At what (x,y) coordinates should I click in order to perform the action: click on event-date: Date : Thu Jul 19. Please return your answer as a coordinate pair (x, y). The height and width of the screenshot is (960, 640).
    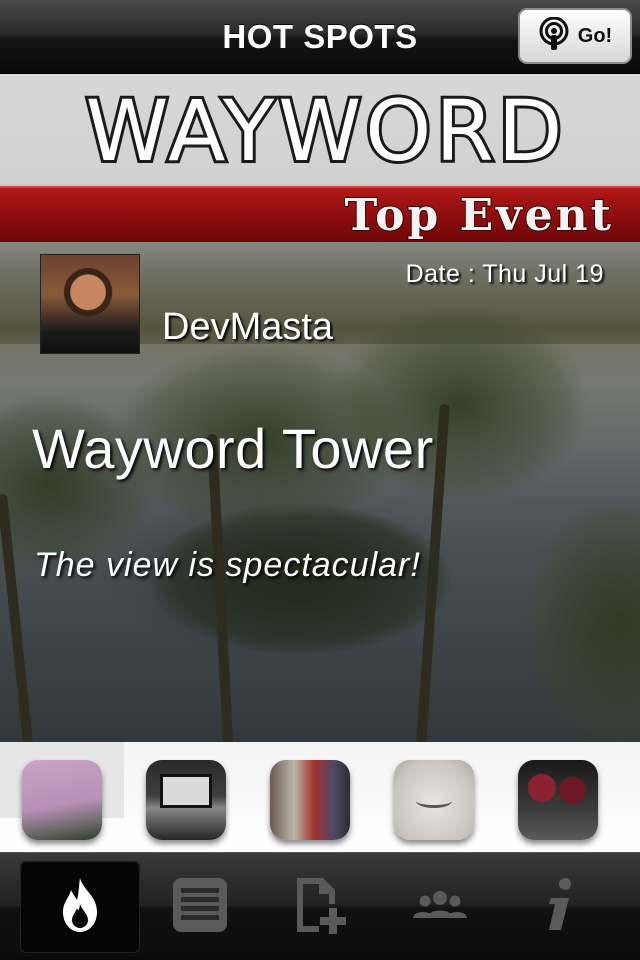
    Looking at the image, I should click on (504, 274).